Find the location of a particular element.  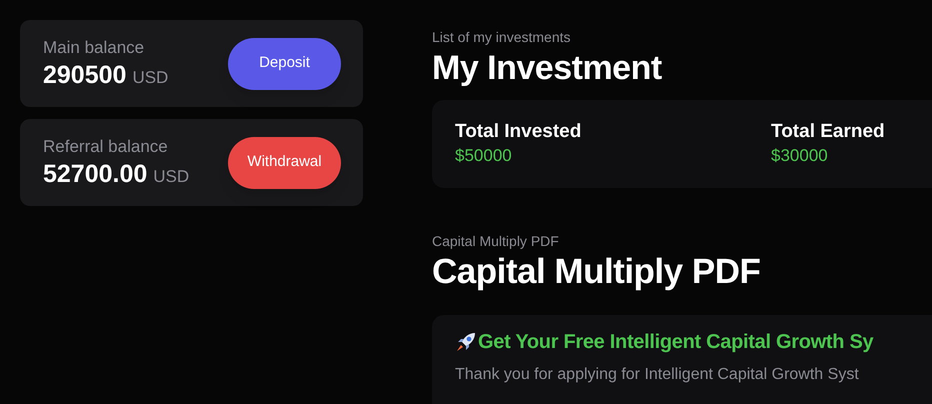

balance-amount: 290500 is located at coordinates (84, 75).